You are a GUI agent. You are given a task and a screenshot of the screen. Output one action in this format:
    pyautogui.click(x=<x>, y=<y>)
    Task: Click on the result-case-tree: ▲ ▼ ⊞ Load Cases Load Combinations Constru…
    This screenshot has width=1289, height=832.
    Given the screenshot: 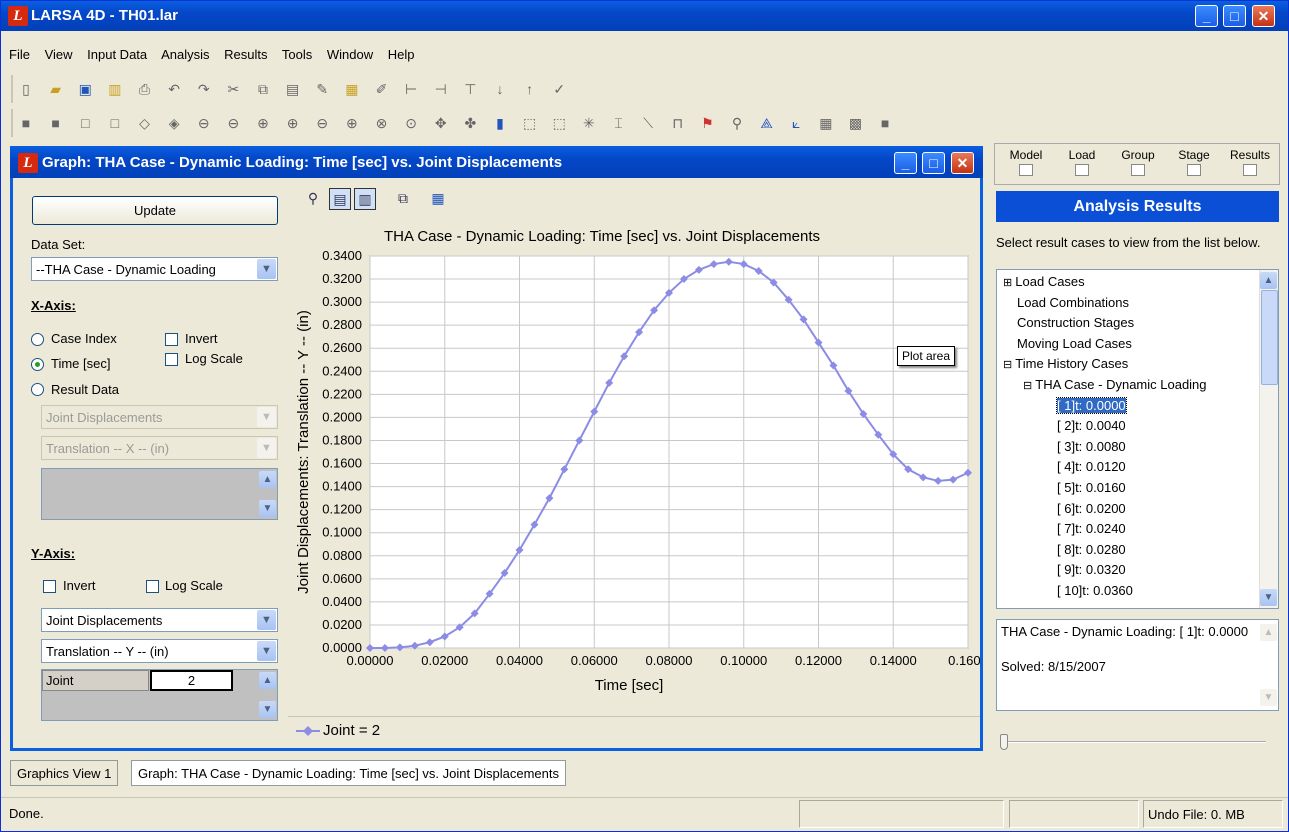 What is the action you would take?
    pyautogui.click(x=1137, y=439)
    